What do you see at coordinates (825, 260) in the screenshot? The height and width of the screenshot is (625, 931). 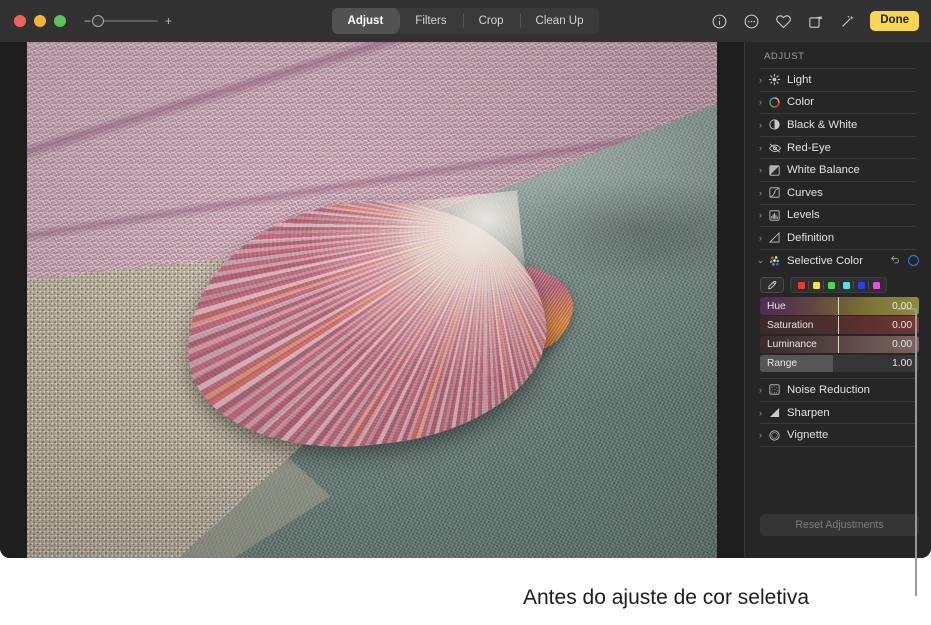 I see `sidebar-item-label: Selective Color` at bounding box center [825, 260].